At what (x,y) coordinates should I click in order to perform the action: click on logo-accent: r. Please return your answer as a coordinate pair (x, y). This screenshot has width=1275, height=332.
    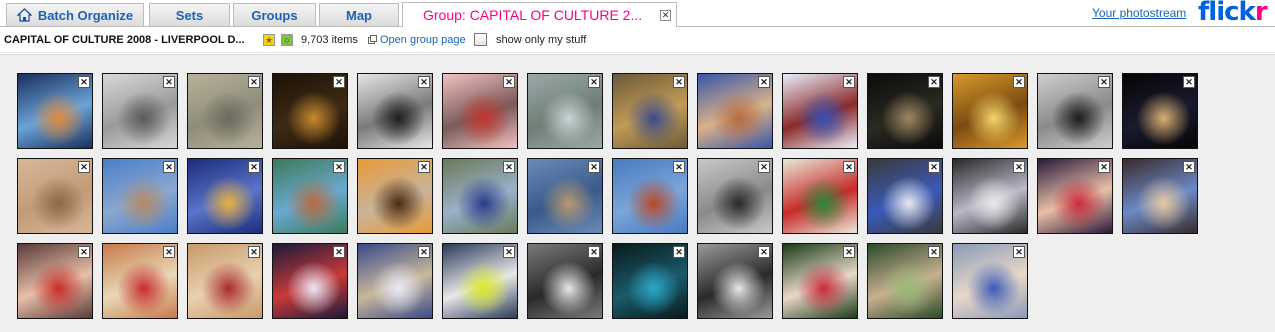
    Looking at the image, I should click on (1261, 13).